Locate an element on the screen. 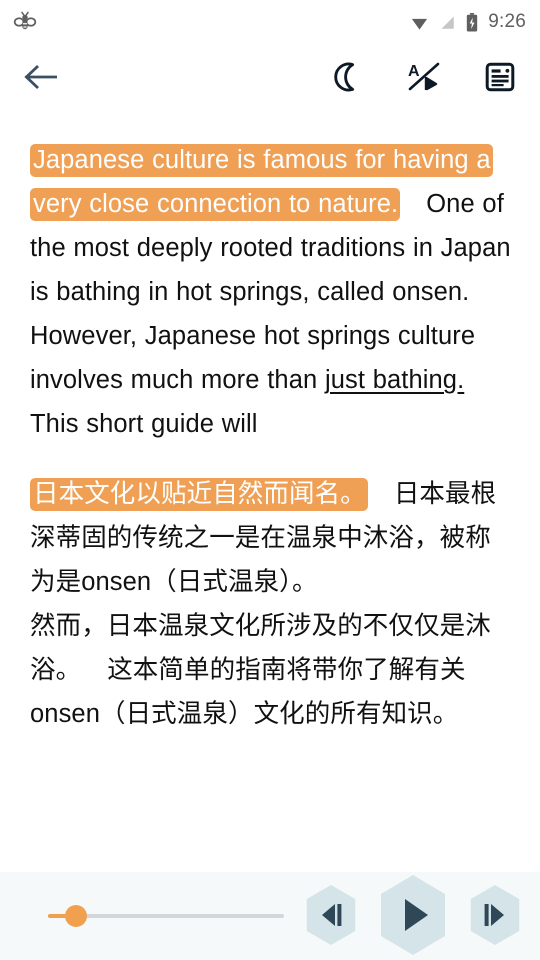 The image size is (540, 960). status-bar-right: 9:26 is located at coordinates (468, 22).